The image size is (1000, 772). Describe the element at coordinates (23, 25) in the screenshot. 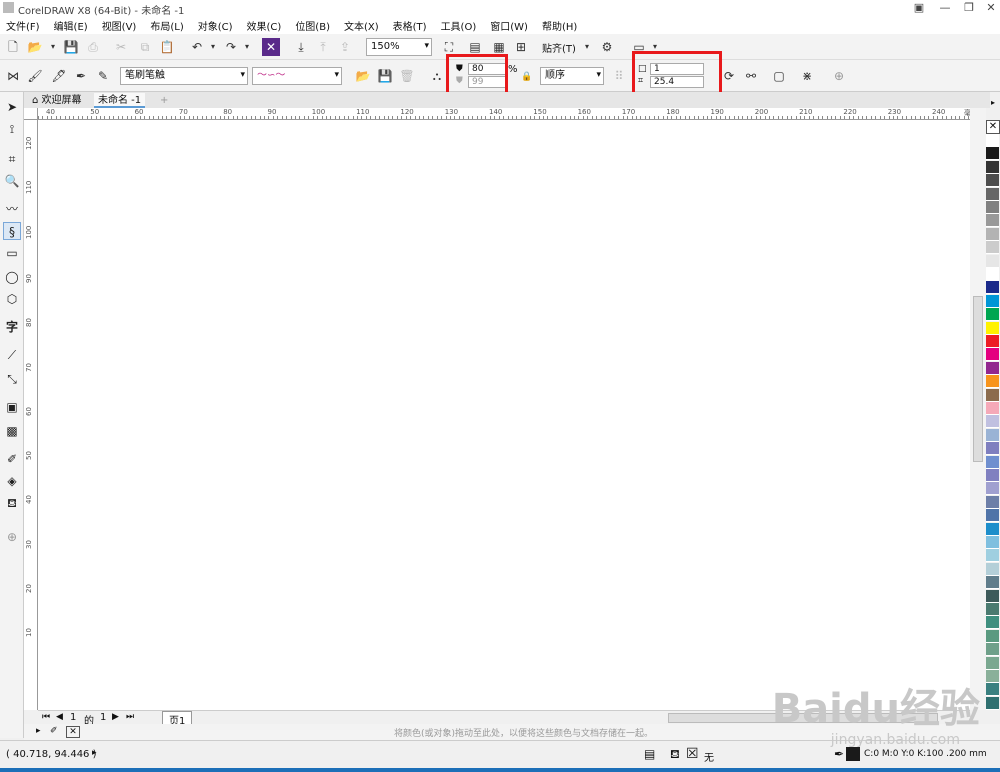

I see `menu-item-0: 文件(F)` at that location.